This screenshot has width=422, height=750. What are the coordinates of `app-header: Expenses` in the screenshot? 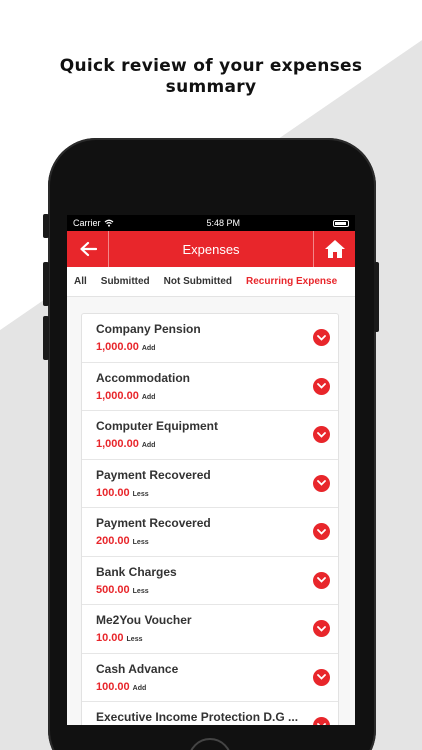 It's located at (211, 249).